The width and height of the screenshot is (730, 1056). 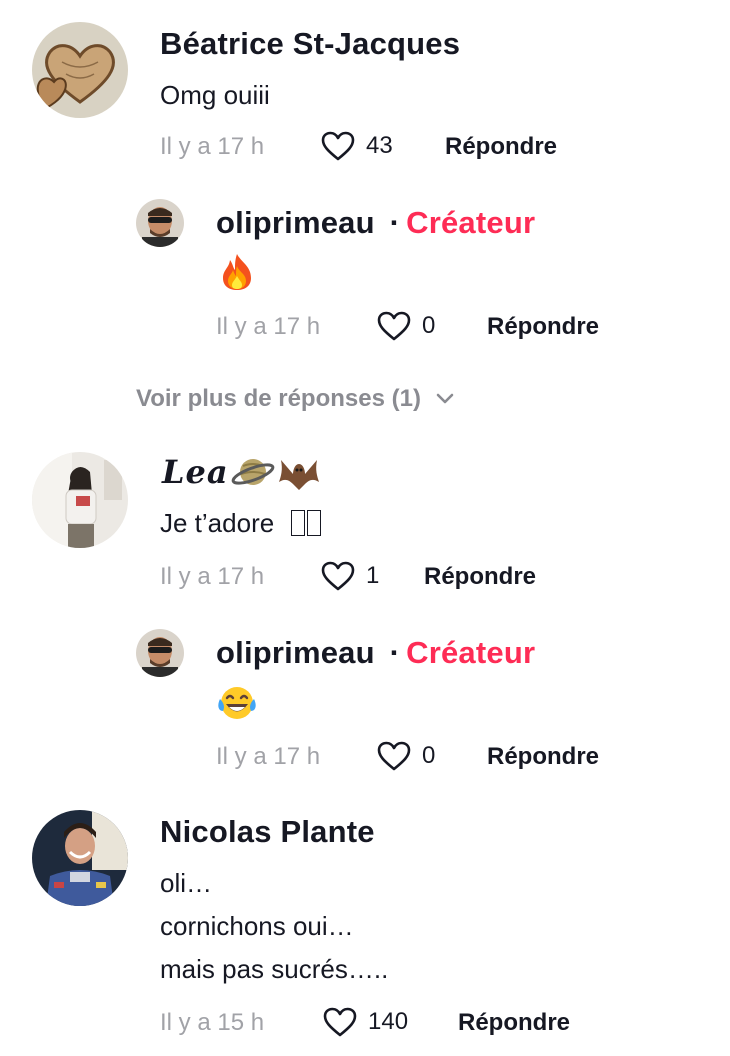 What do you see at coordinates (365, 1022) in the screenshot?
I see `like-button: 140` at bounding box center [365, 1022].